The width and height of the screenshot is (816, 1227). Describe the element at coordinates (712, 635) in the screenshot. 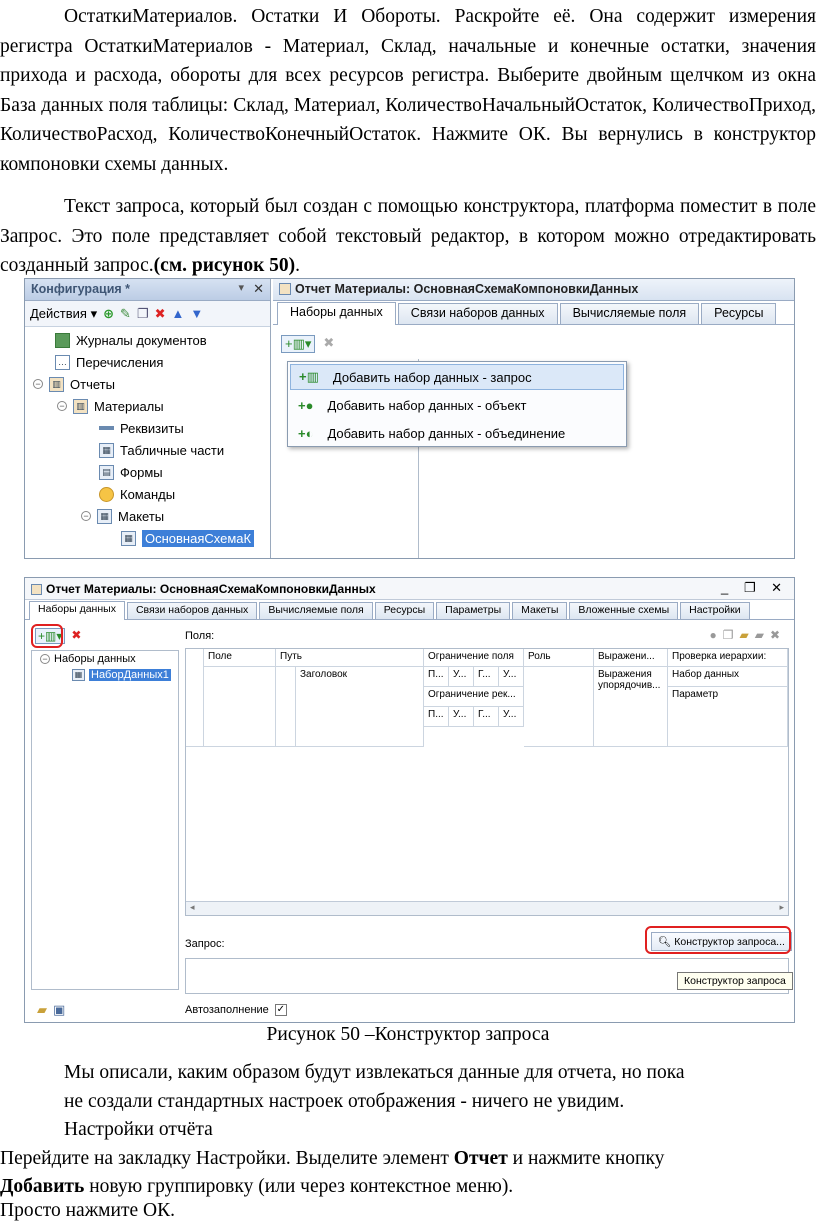

I see `circle-icon: ●` at that location.